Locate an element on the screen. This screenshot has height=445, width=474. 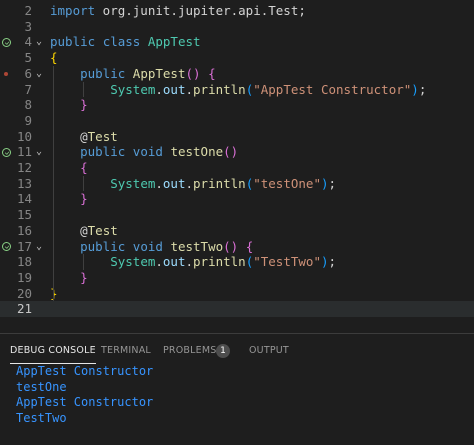
code-token: } is located at coordinates (84, 105).